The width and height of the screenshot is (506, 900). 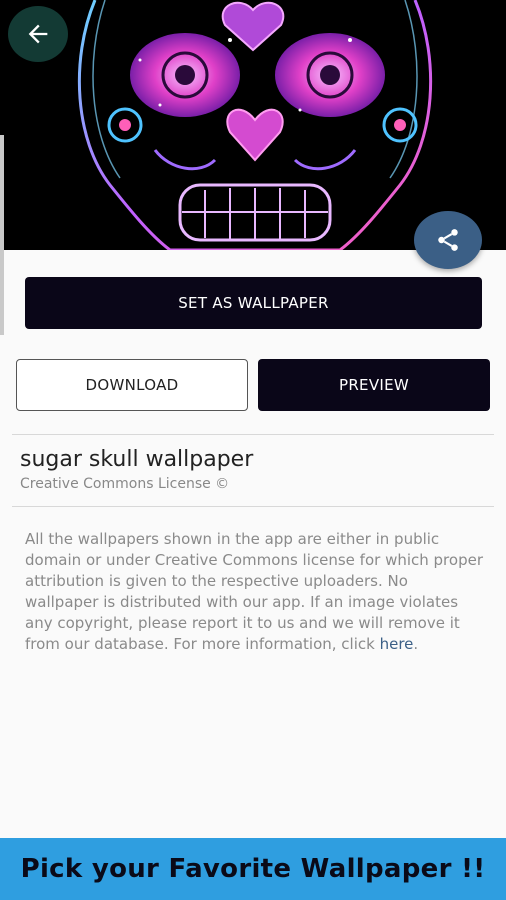 I want to click on promo-banner: Pick your Favorite Wallpaper !!, so click(x=253, y=869).